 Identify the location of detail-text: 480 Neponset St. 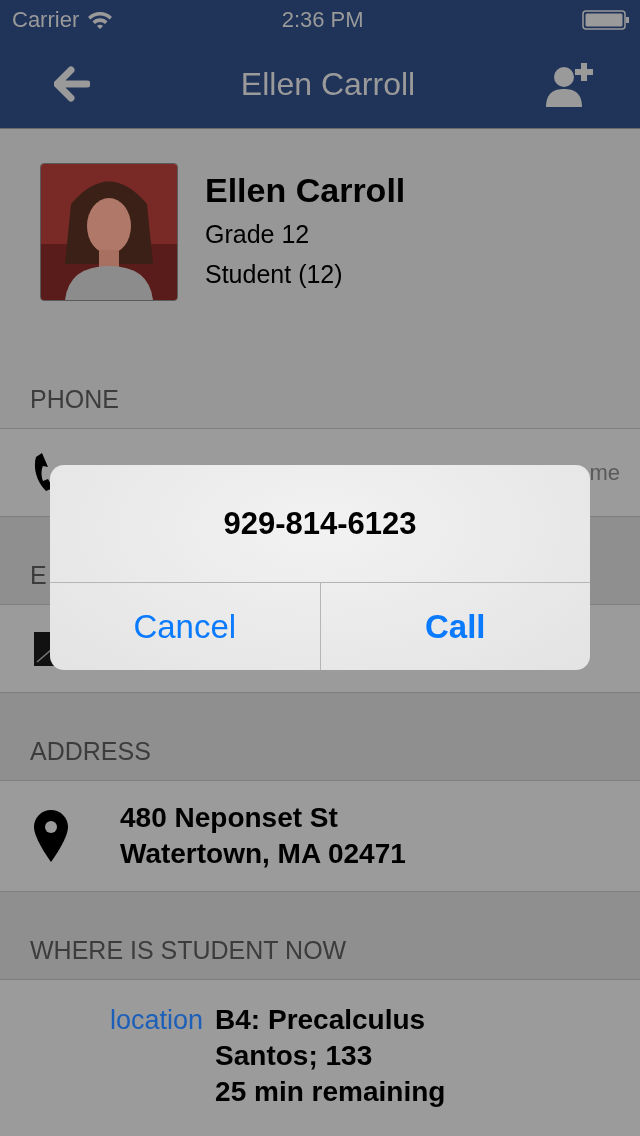
(229, 818).